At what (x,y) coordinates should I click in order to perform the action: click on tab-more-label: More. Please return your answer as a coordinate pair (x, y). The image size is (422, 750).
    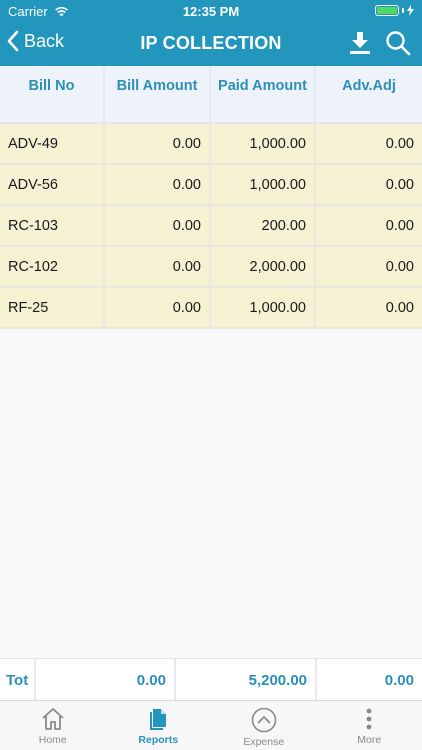
    Looking at the image, I should click on (369, 740).